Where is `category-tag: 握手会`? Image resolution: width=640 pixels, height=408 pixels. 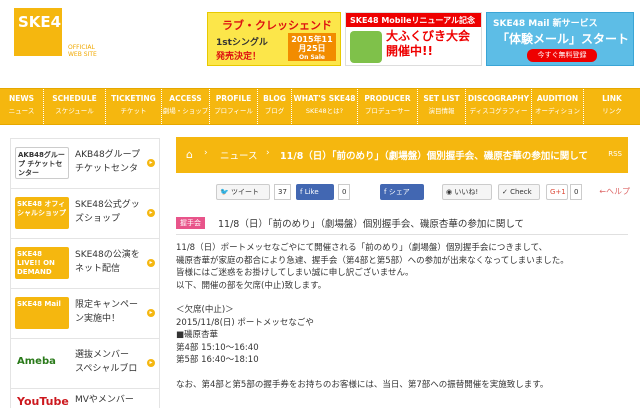 category-tag: 握手会 is located at coordinates (190, 223).